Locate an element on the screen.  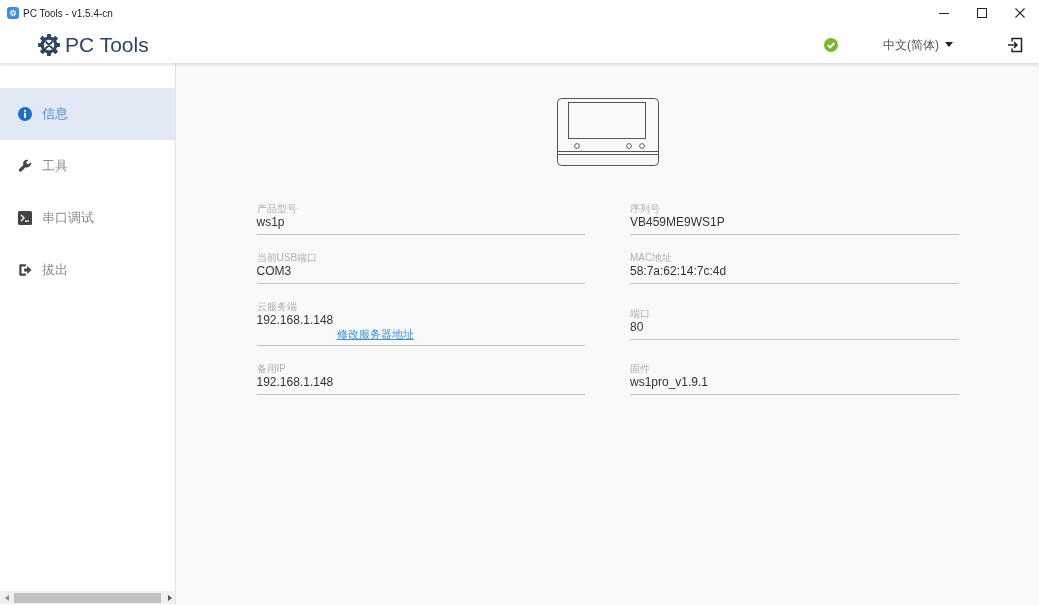
close-icon is located at coordinates (1020, 13).